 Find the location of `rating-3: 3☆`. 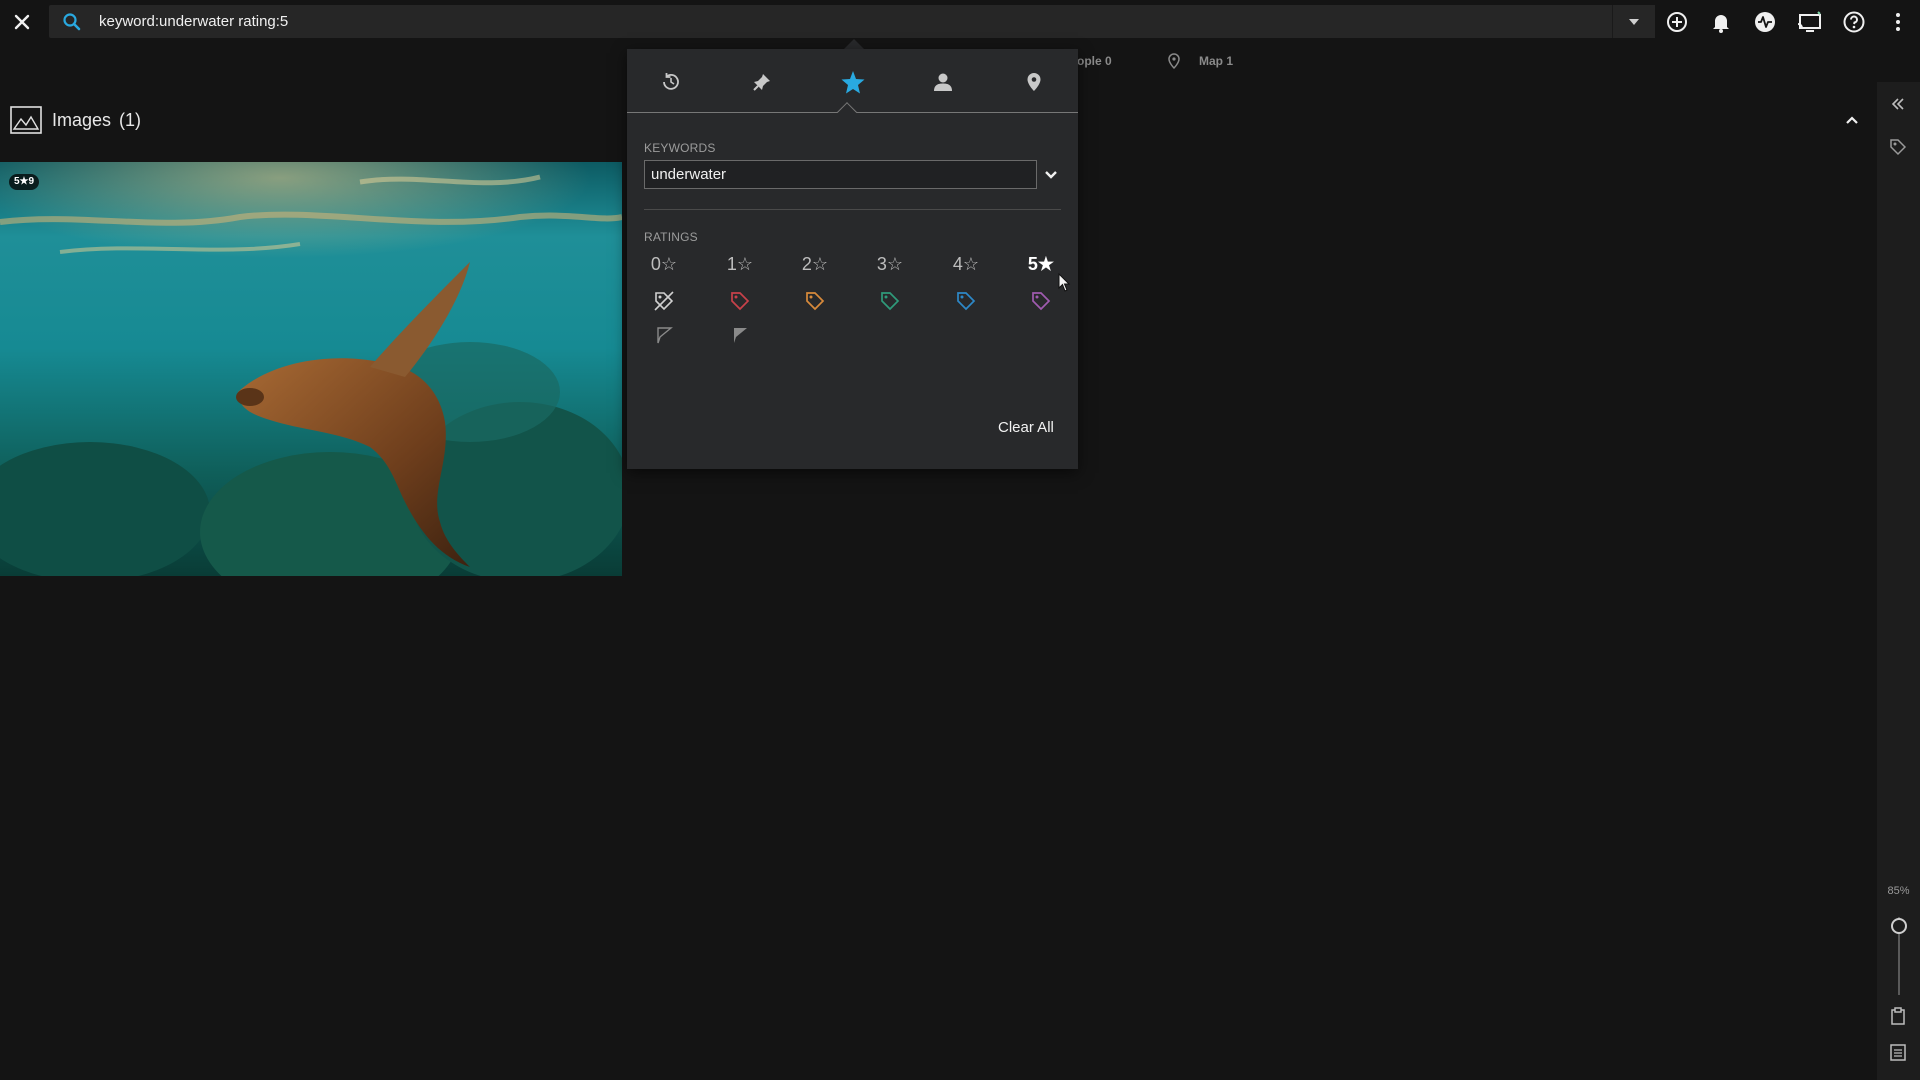

rating-3: 3☆ is located at coordinates (890, 266).